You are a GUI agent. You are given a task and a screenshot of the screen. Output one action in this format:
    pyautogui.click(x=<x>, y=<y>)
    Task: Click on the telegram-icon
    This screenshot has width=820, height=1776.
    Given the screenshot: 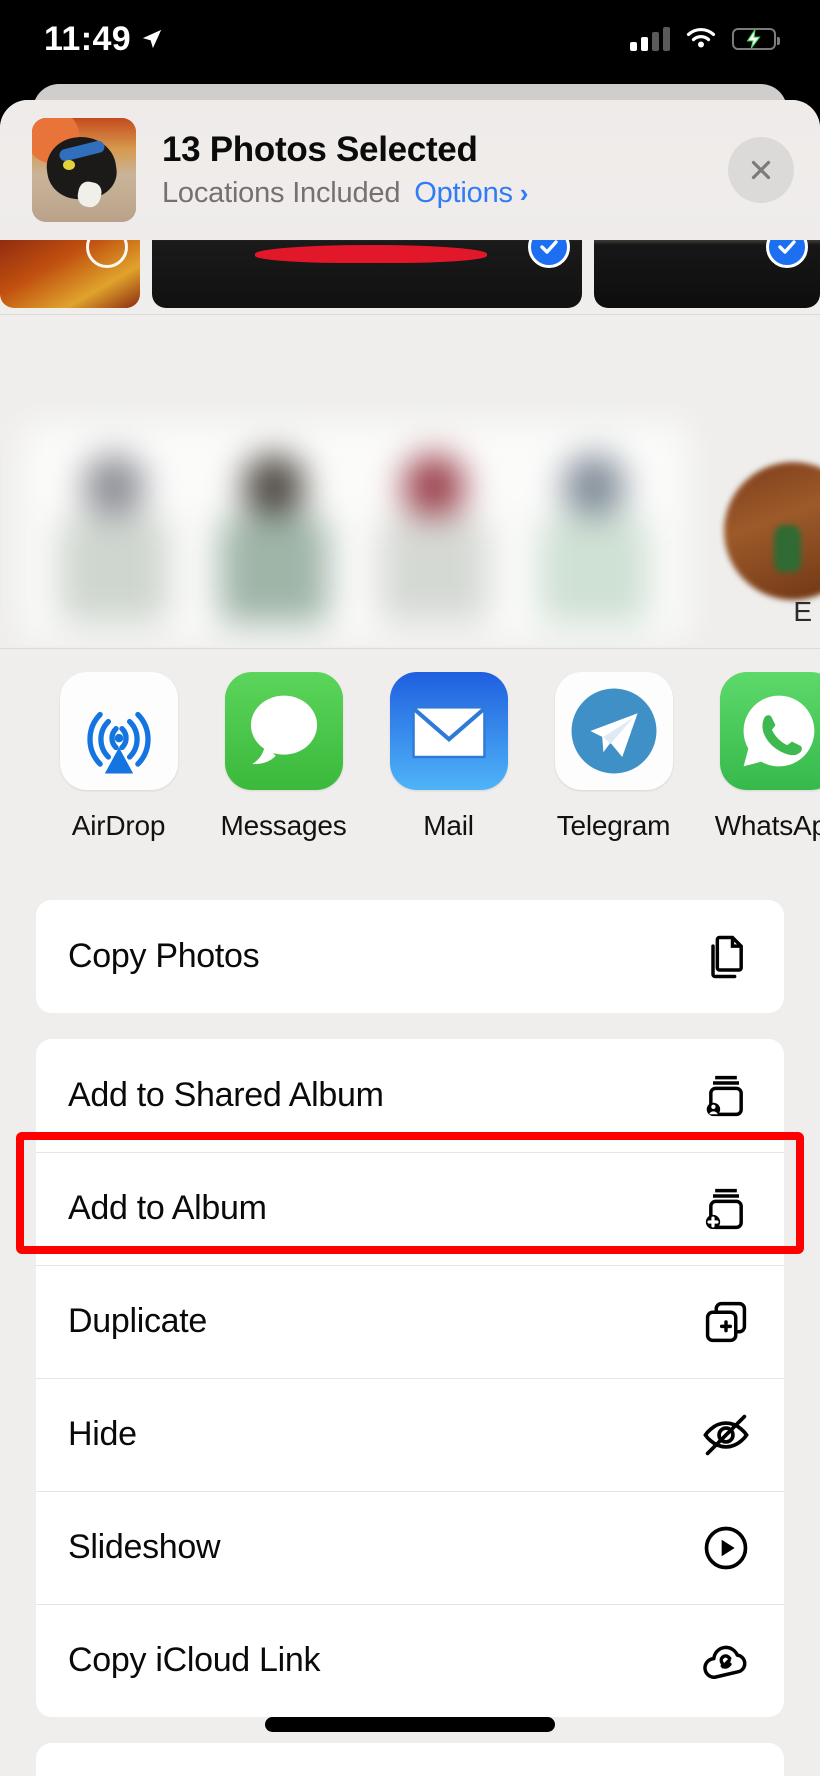 What is the action you would take?
    pyautogui.click(x=613, y=731)
    